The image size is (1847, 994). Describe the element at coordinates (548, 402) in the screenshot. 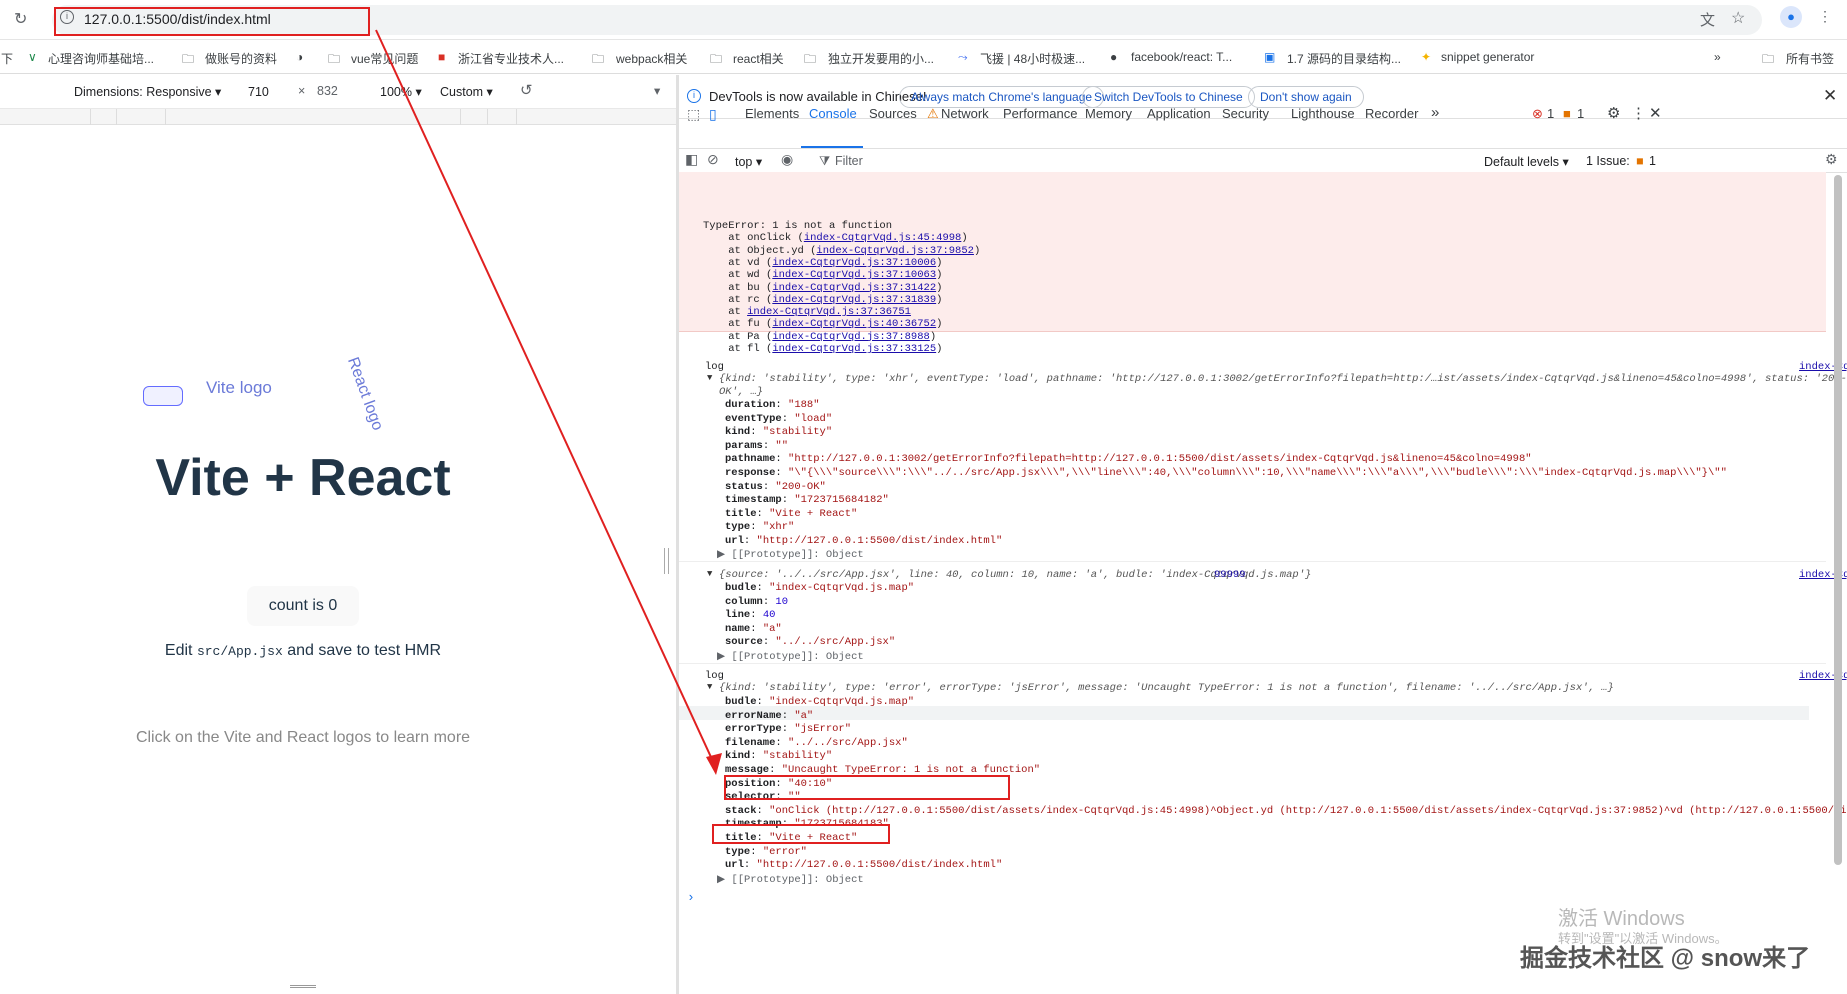

I see `annotation-arrow` at that location.